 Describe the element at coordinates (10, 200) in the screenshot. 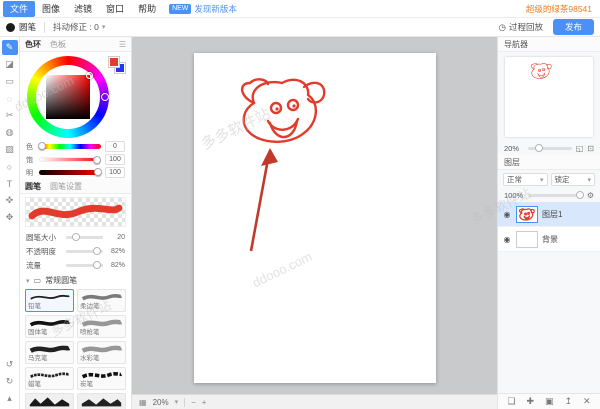

I see `eyedropper-tool-button: ✜` at that location.